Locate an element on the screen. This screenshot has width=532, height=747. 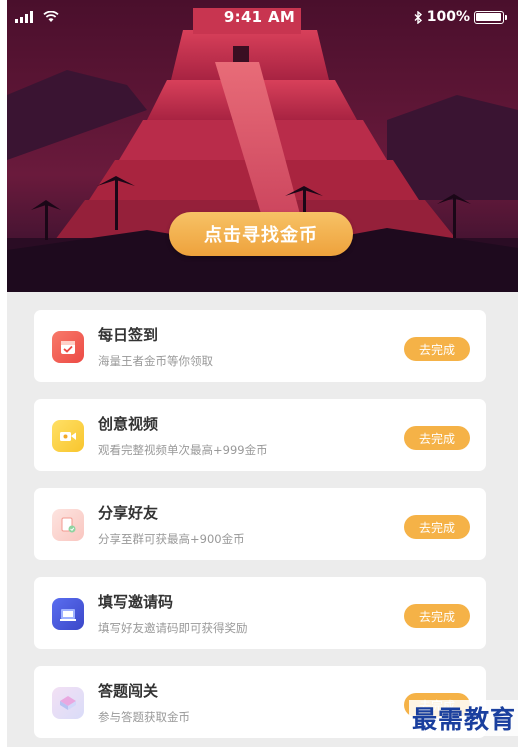
task-title: 每日签到 is located at coordinates (128, 335).